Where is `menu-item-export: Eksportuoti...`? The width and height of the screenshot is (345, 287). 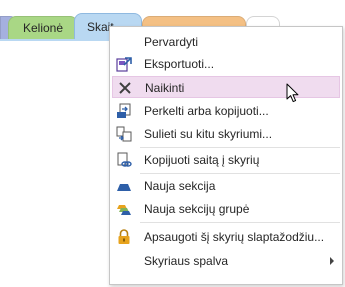
menu-item-export: Eksportuoti... is located at coordinates (226, 64).